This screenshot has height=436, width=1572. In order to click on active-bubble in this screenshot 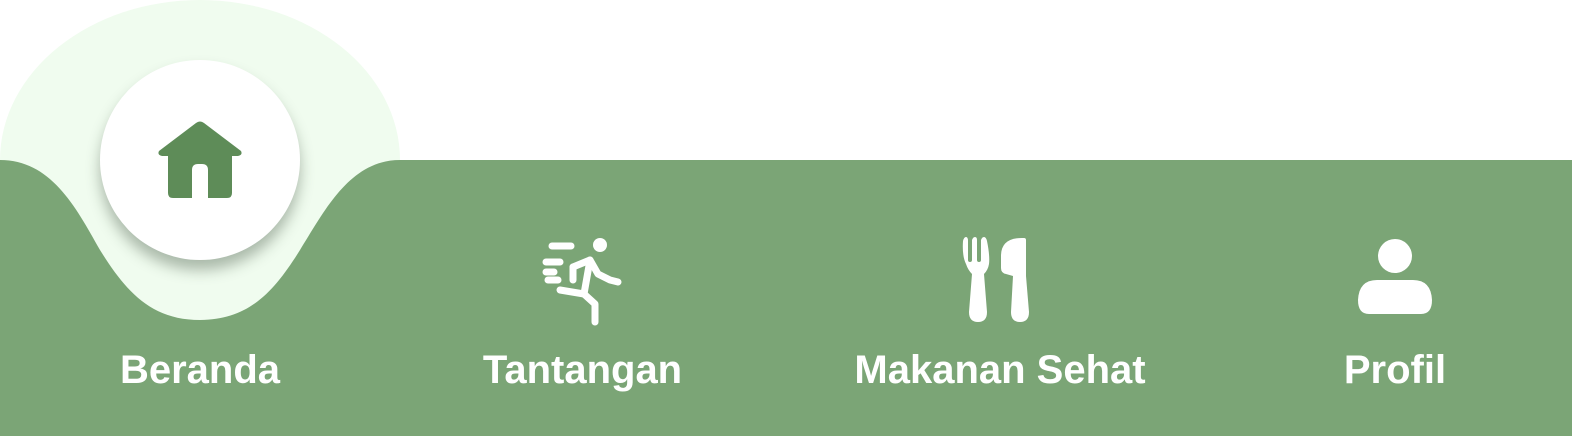, I will do `click(200, 160)`.